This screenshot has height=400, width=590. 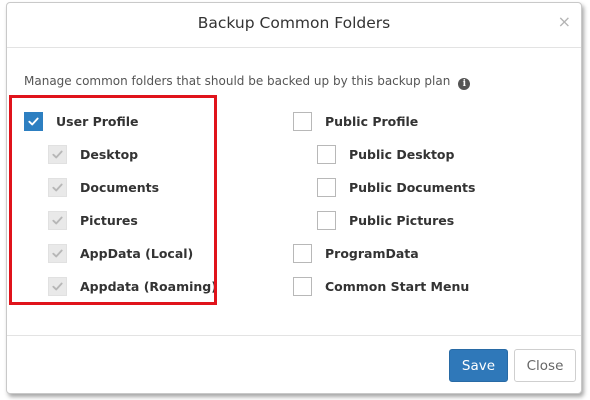 What do you see at coordinates (478, 365) in the screenshot?
I see `save-button: Save` at bounding box center [478, 365].